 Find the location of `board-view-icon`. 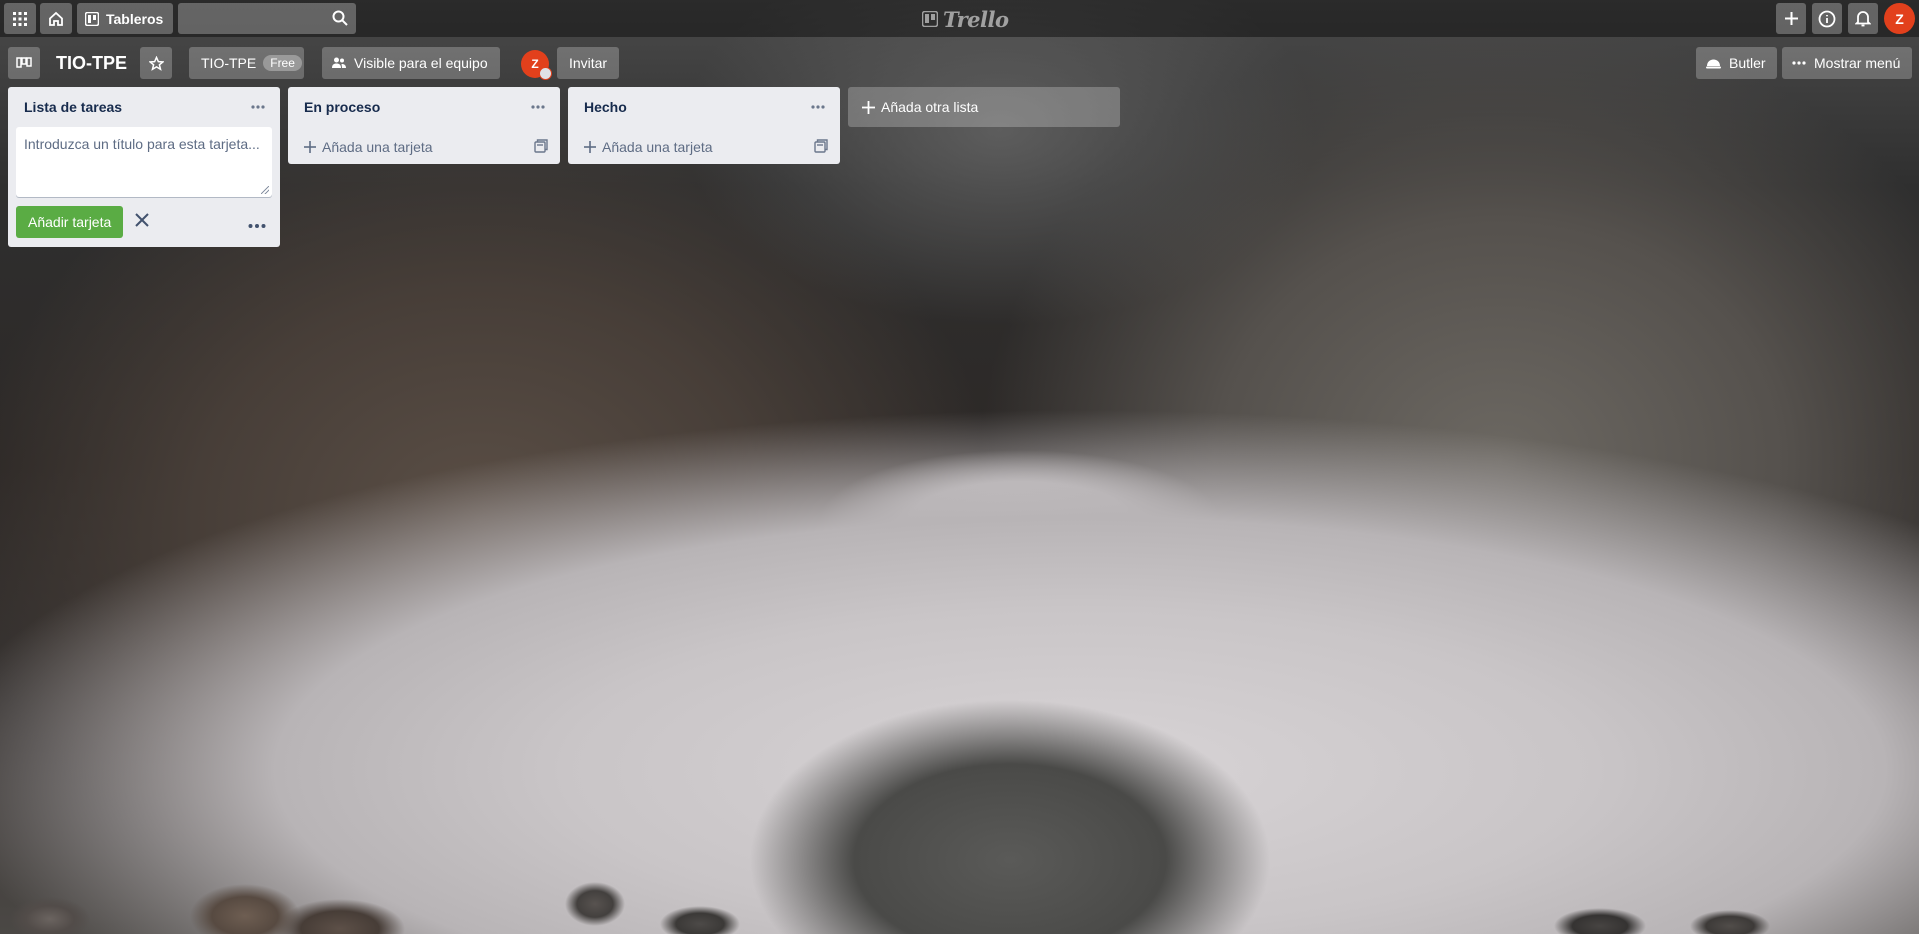

board-view-icon is located at coordinates (24, 63).